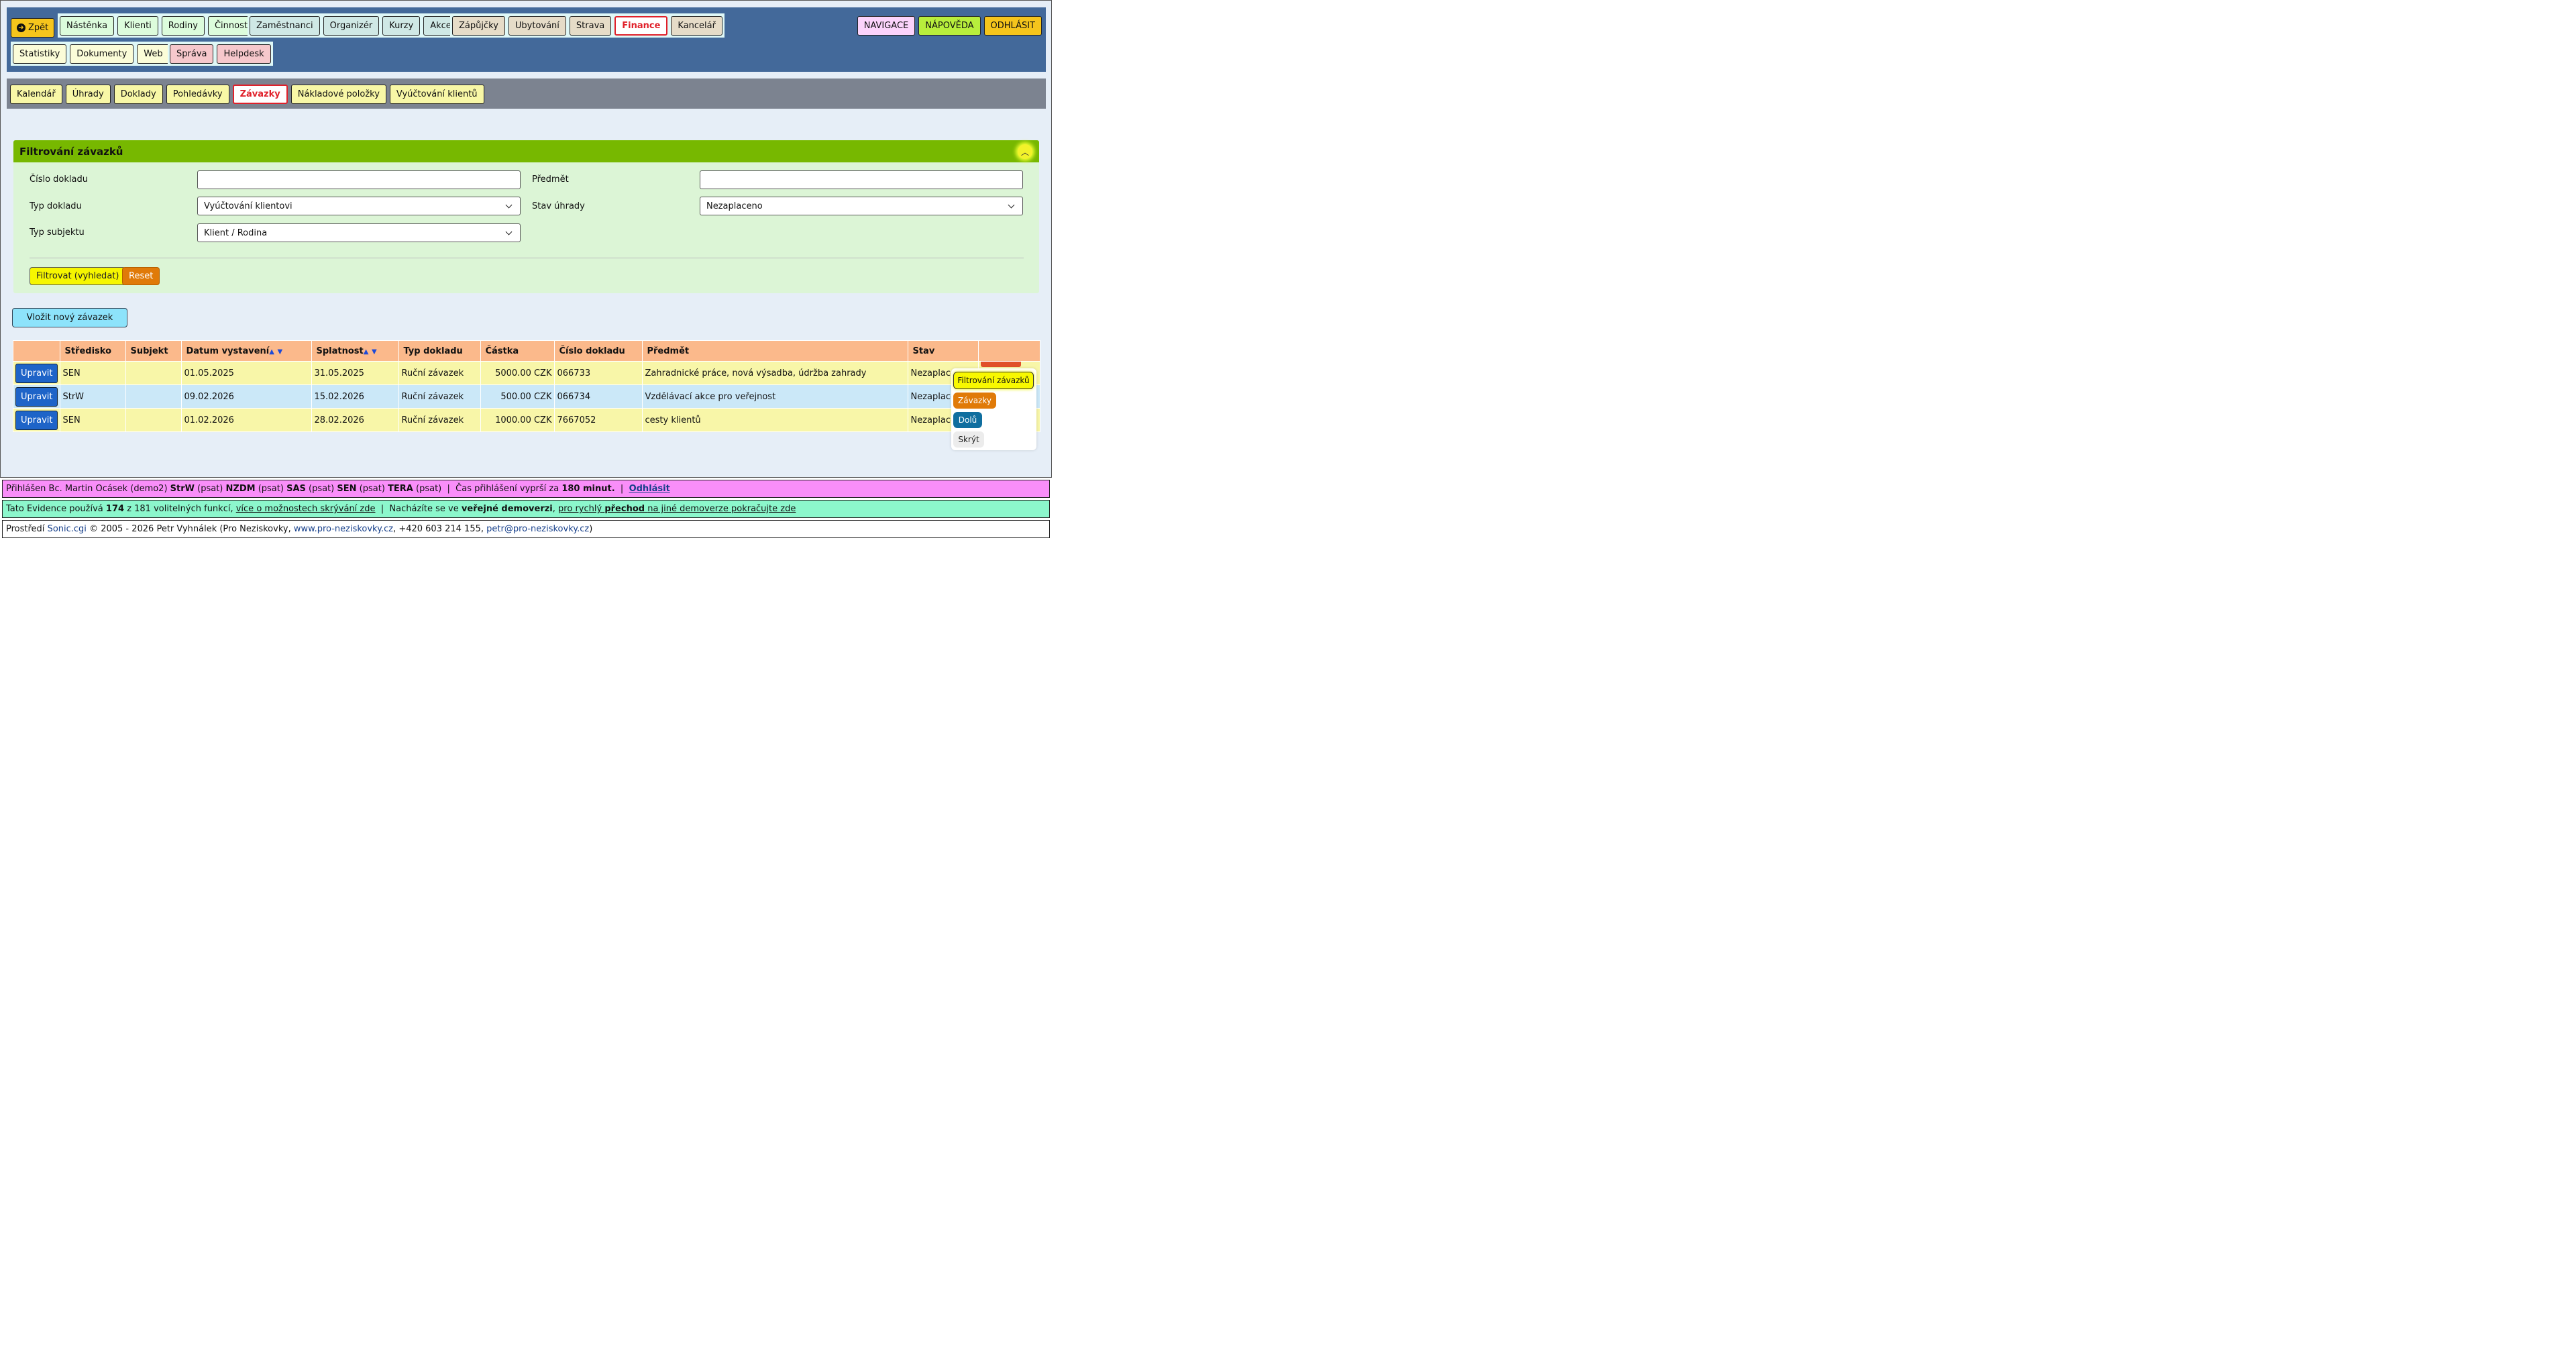  Describe the element at coordinates (87, 489) in the screenshot. I see `login-user: Přihlášen Bc. Martin Ocásek (demo2)` at that location.